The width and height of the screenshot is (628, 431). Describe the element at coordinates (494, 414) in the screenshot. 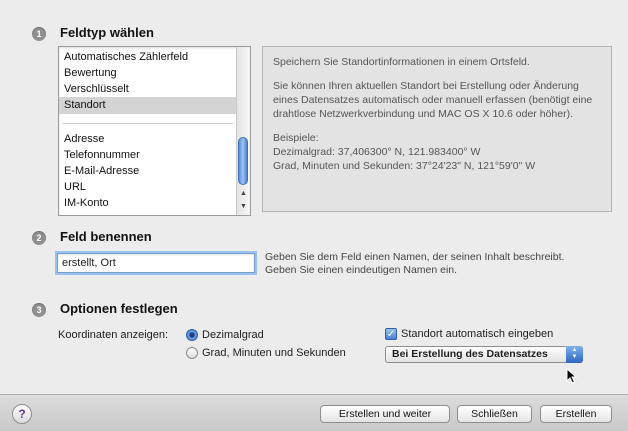

I see `close-button: Schließen` at that location.